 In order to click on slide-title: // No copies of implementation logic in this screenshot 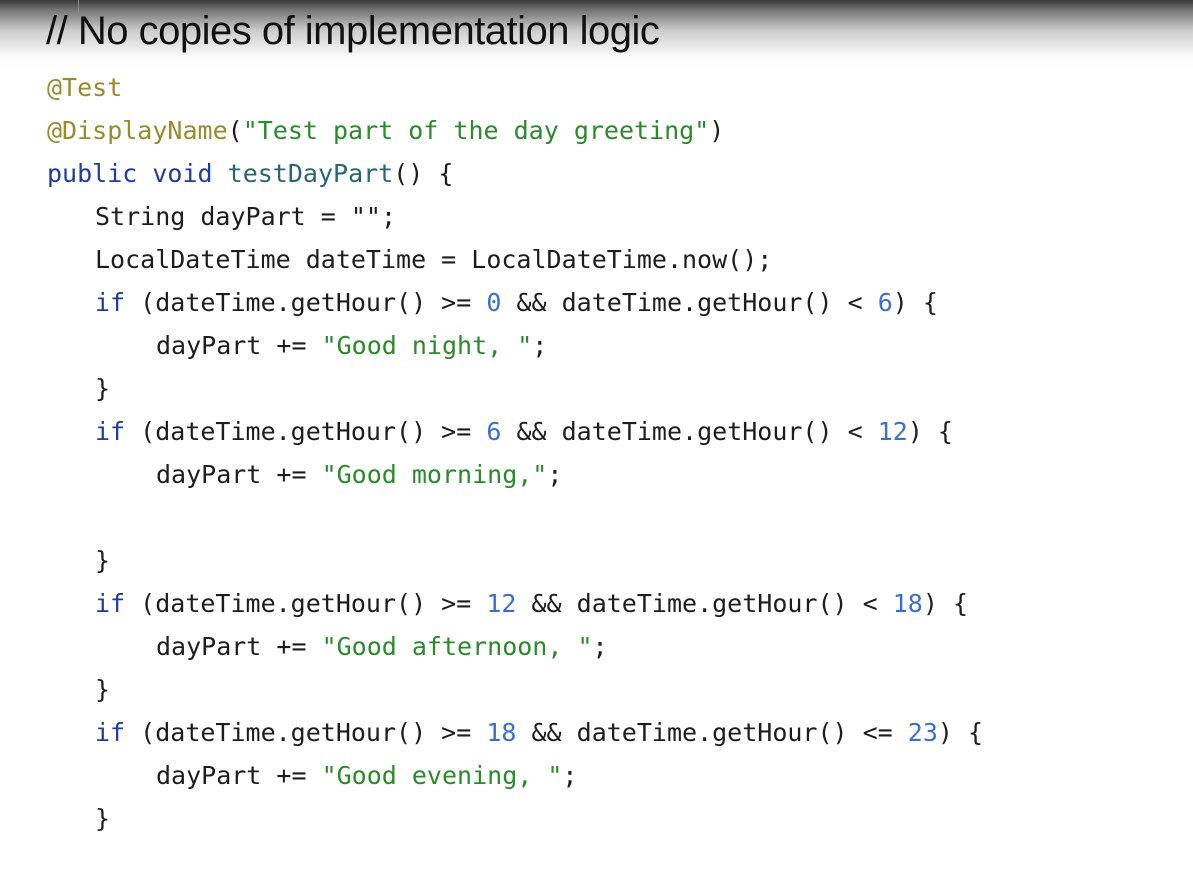, I will do `click(353, 31)`.